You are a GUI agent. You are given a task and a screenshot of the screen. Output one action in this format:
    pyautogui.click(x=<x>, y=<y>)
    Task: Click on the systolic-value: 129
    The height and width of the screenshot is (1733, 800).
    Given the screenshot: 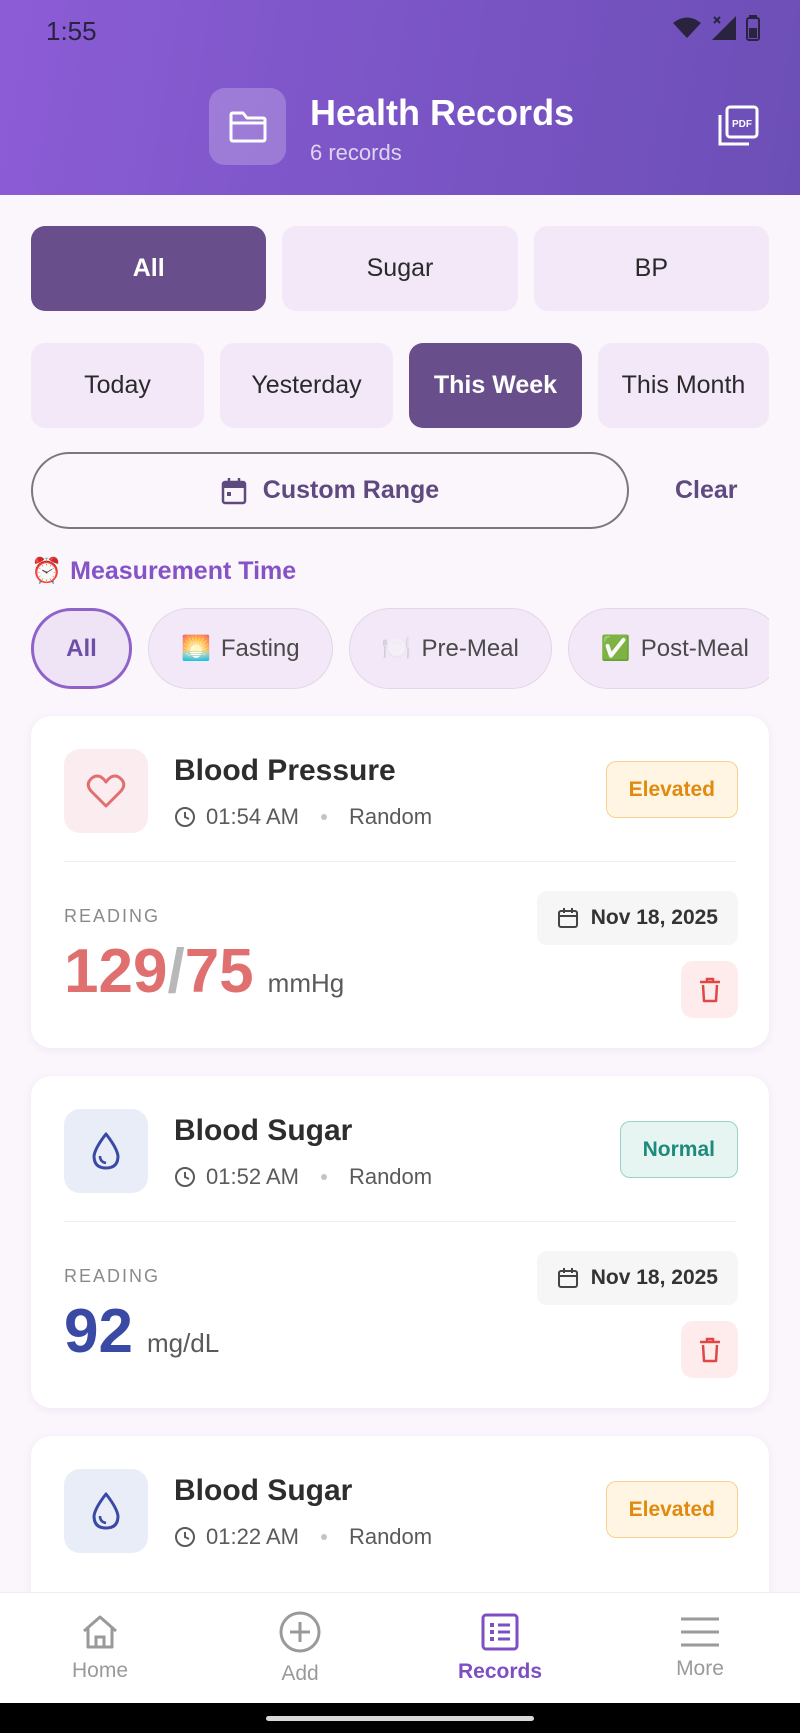 What is the action you would take?
    pyautogui.click(x=116, y=971)
    